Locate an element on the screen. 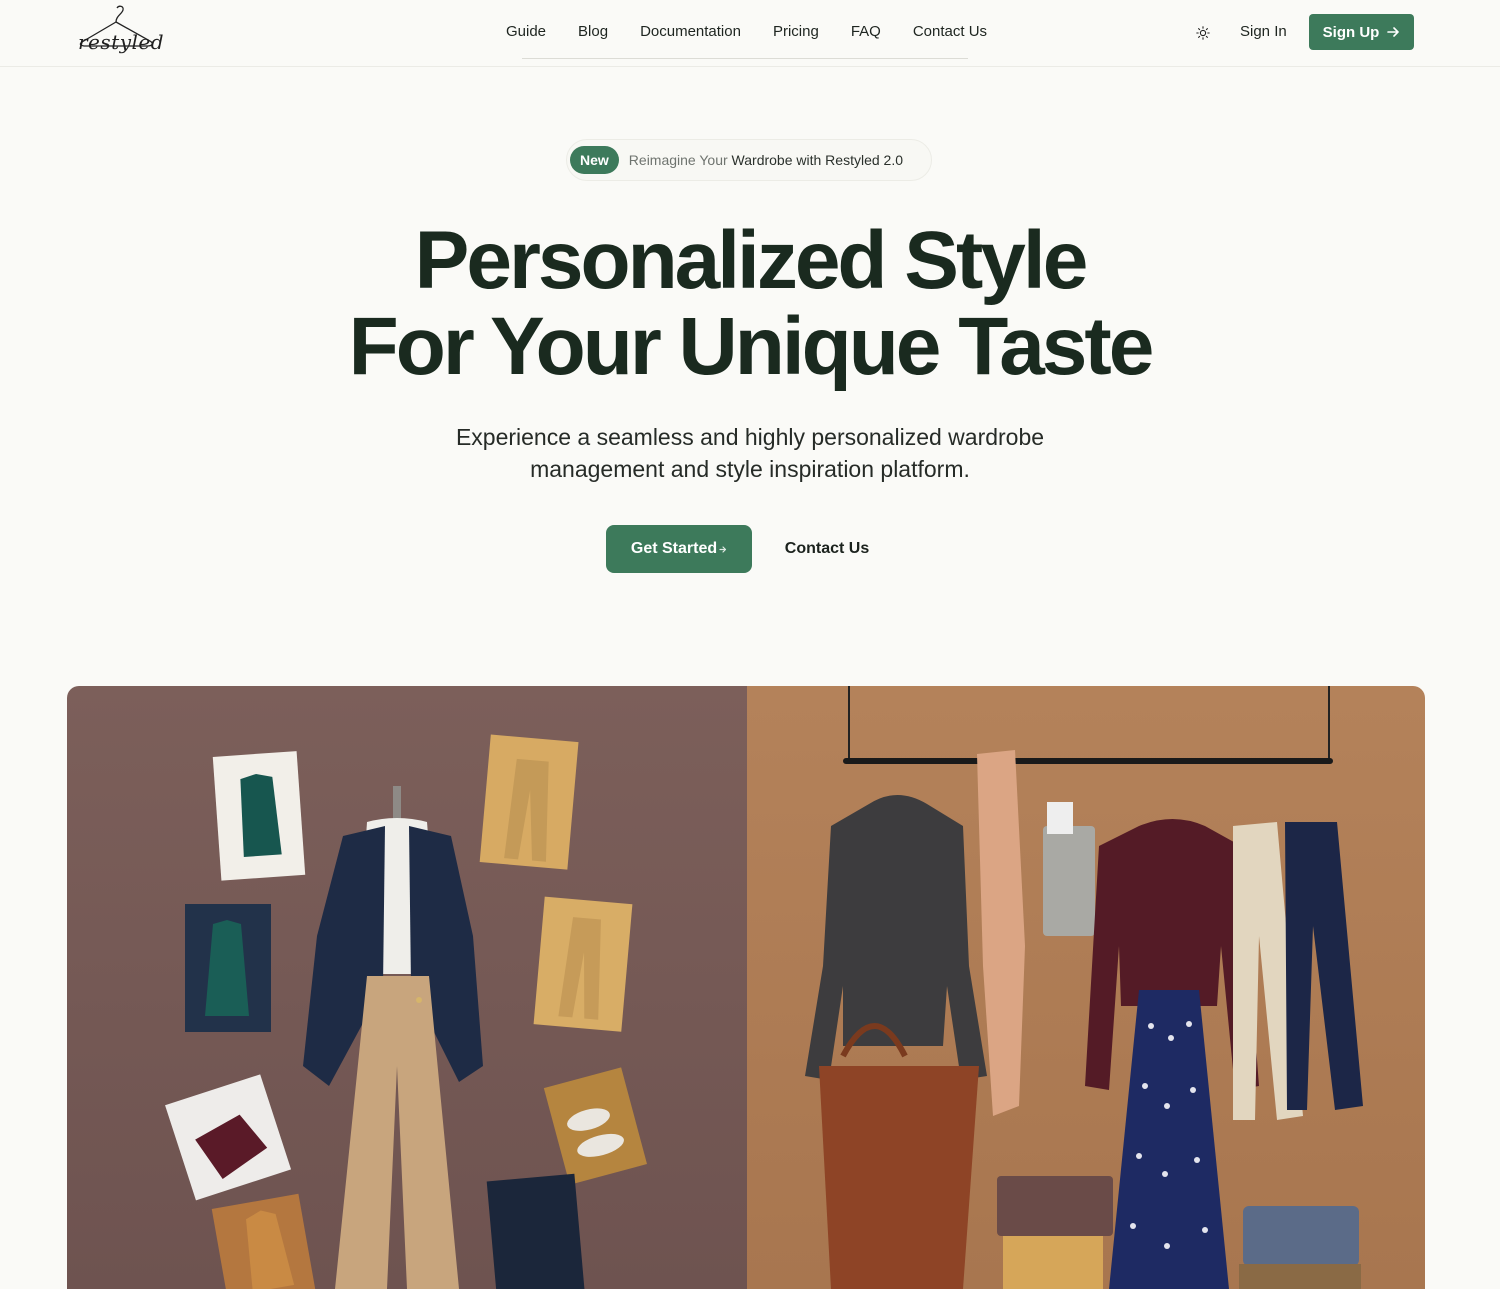 The image size is (1500, 1289). sign-up-button: Sign Up is located at coordinates (1361, 32).